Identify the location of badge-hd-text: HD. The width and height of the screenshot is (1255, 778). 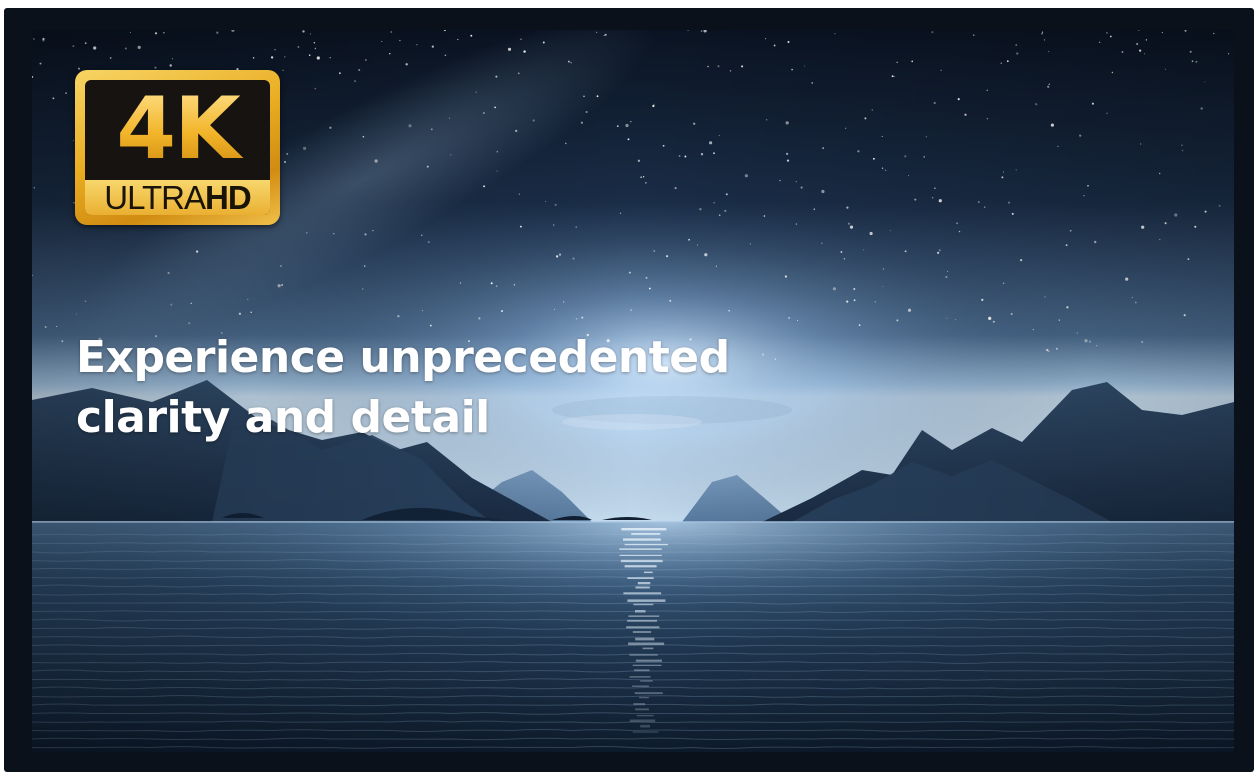
(228, 197).